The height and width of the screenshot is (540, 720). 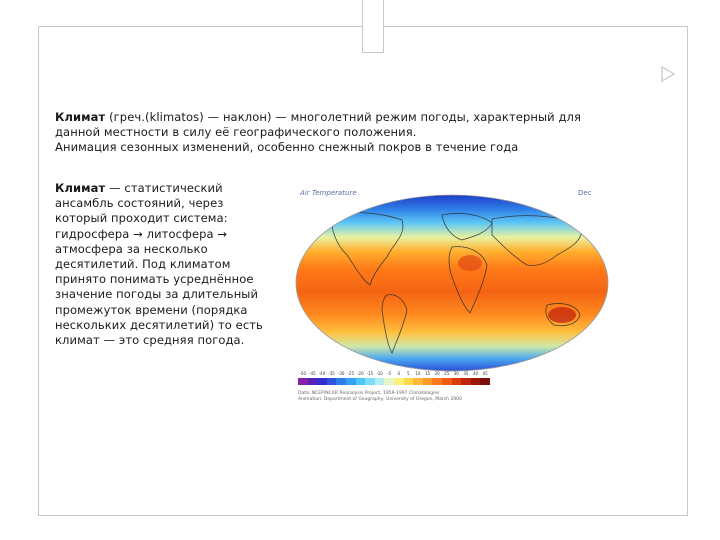 I want to click on side-term: Климат, so click(x=80, y=188).